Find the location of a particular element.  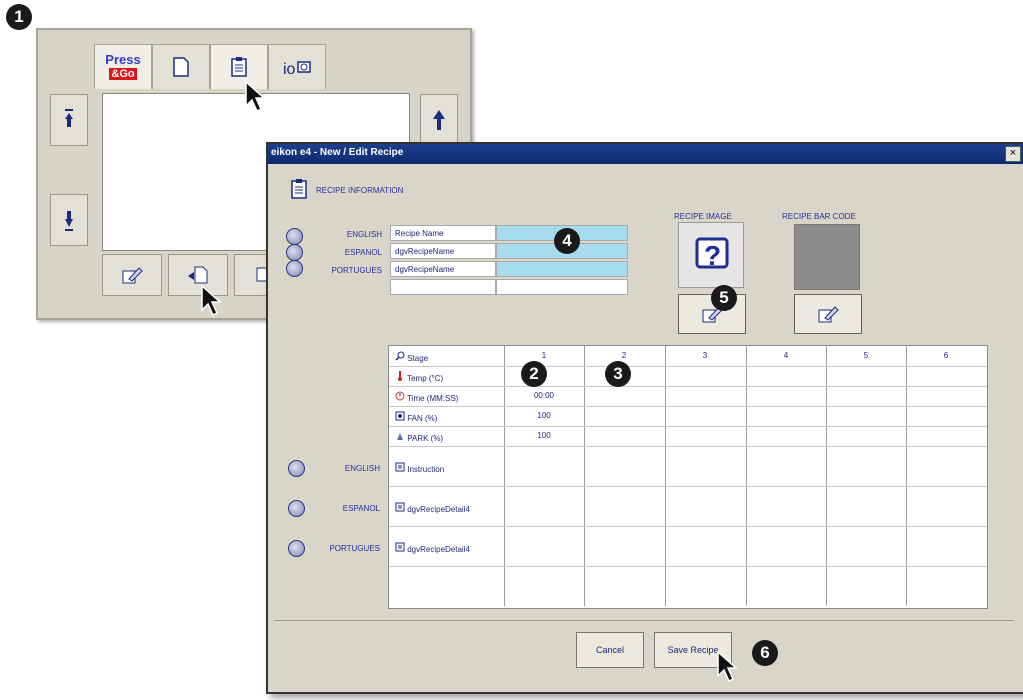

tab-press-go: Press &Go is located at coordinates (123, 66).